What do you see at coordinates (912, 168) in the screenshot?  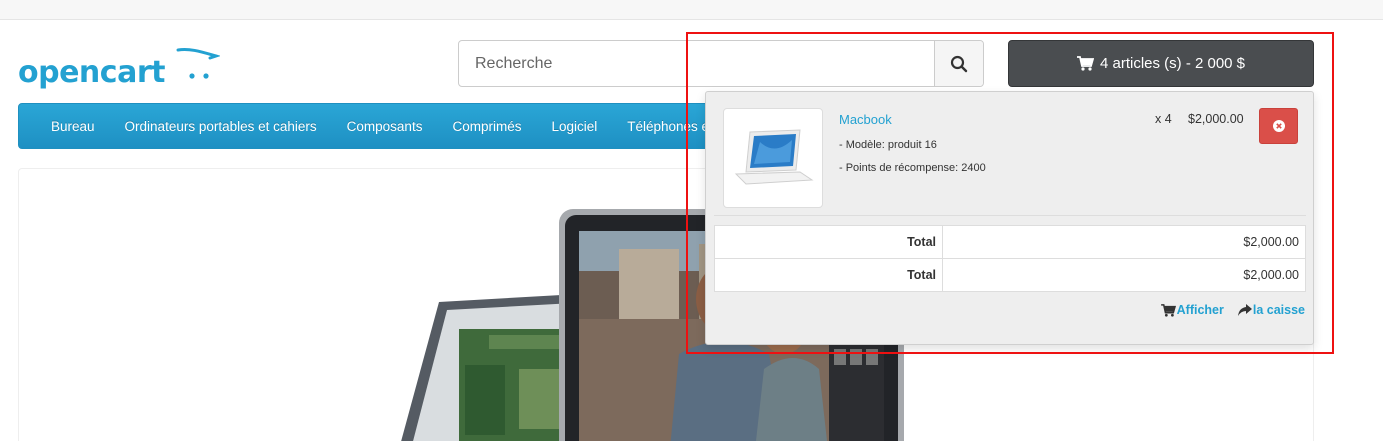 I see `product-option-reward-points: - Points de récompense: 2400` at bounding box center [912, 168].